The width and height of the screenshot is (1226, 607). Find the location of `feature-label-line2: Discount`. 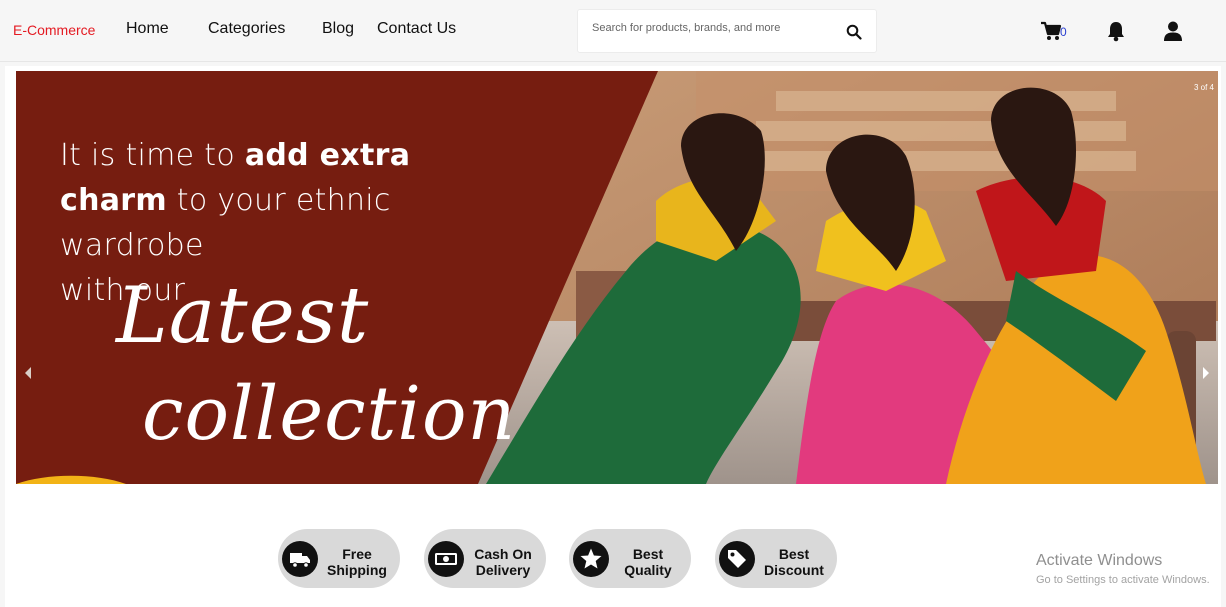

feature-label-line2: Discount is located at coordinates (794, 570).